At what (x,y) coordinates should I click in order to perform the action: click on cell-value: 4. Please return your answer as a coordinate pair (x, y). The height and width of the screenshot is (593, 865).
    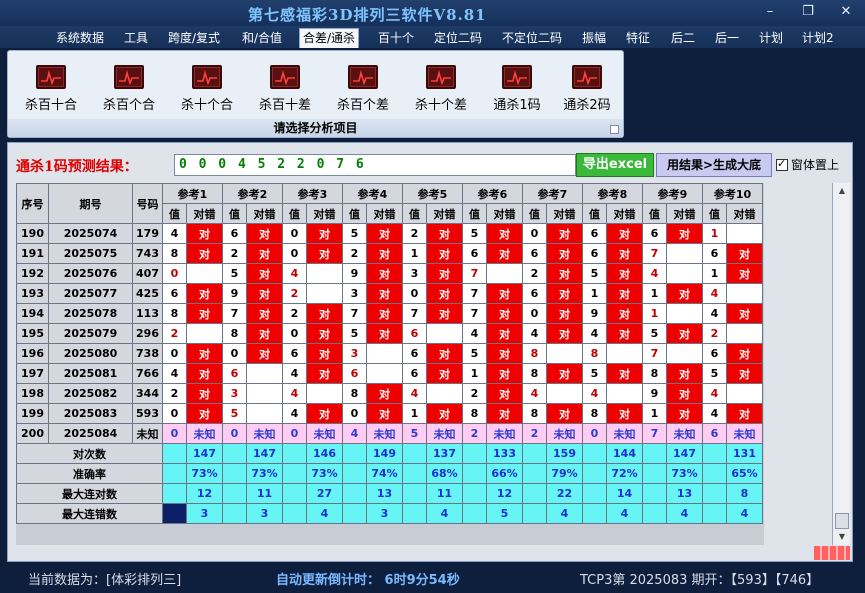
    Looking at the image, I should click on (534, 333).